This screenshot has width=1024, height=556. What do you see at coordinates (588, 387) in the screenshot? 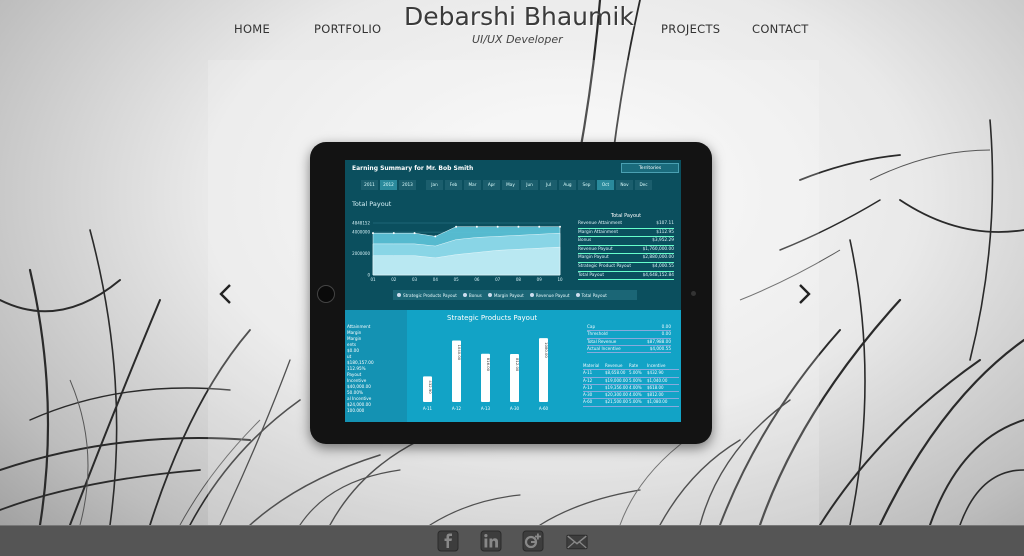
I see `table-cell: A-13` at bounding box center [588, 387].